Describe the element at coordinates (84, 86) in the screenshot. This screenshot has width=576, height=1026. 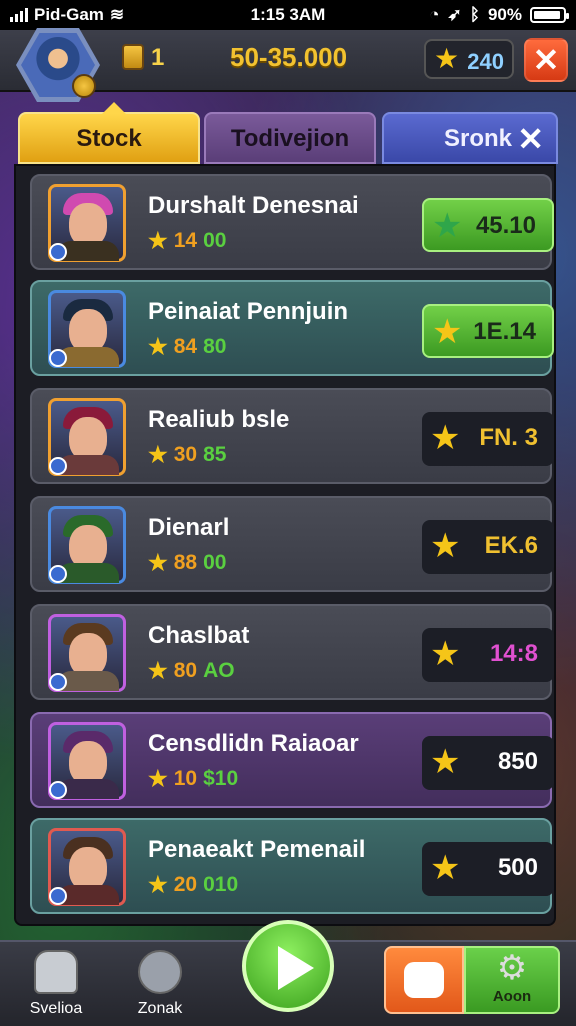
I see `avatar-badge-icon` at that location.